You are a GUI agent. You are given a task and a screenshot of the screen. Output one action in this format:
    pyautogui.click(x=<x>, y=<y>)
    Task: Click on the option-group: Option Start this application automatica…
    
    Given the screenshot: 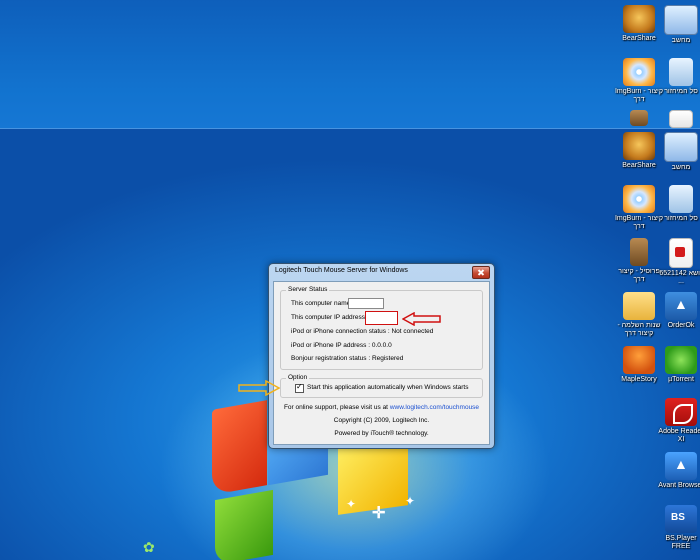 What is the action you would take?
    pyautogui.click(x=381, y=386)
    